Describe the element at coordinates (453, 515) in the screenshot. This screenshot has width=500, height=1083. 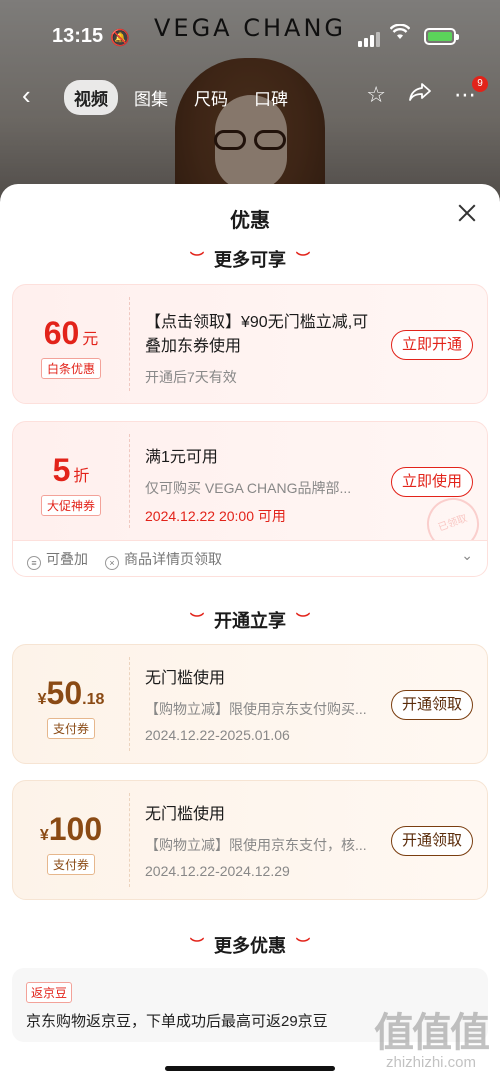
I see `claimed-stamp: 已领取` at that location.